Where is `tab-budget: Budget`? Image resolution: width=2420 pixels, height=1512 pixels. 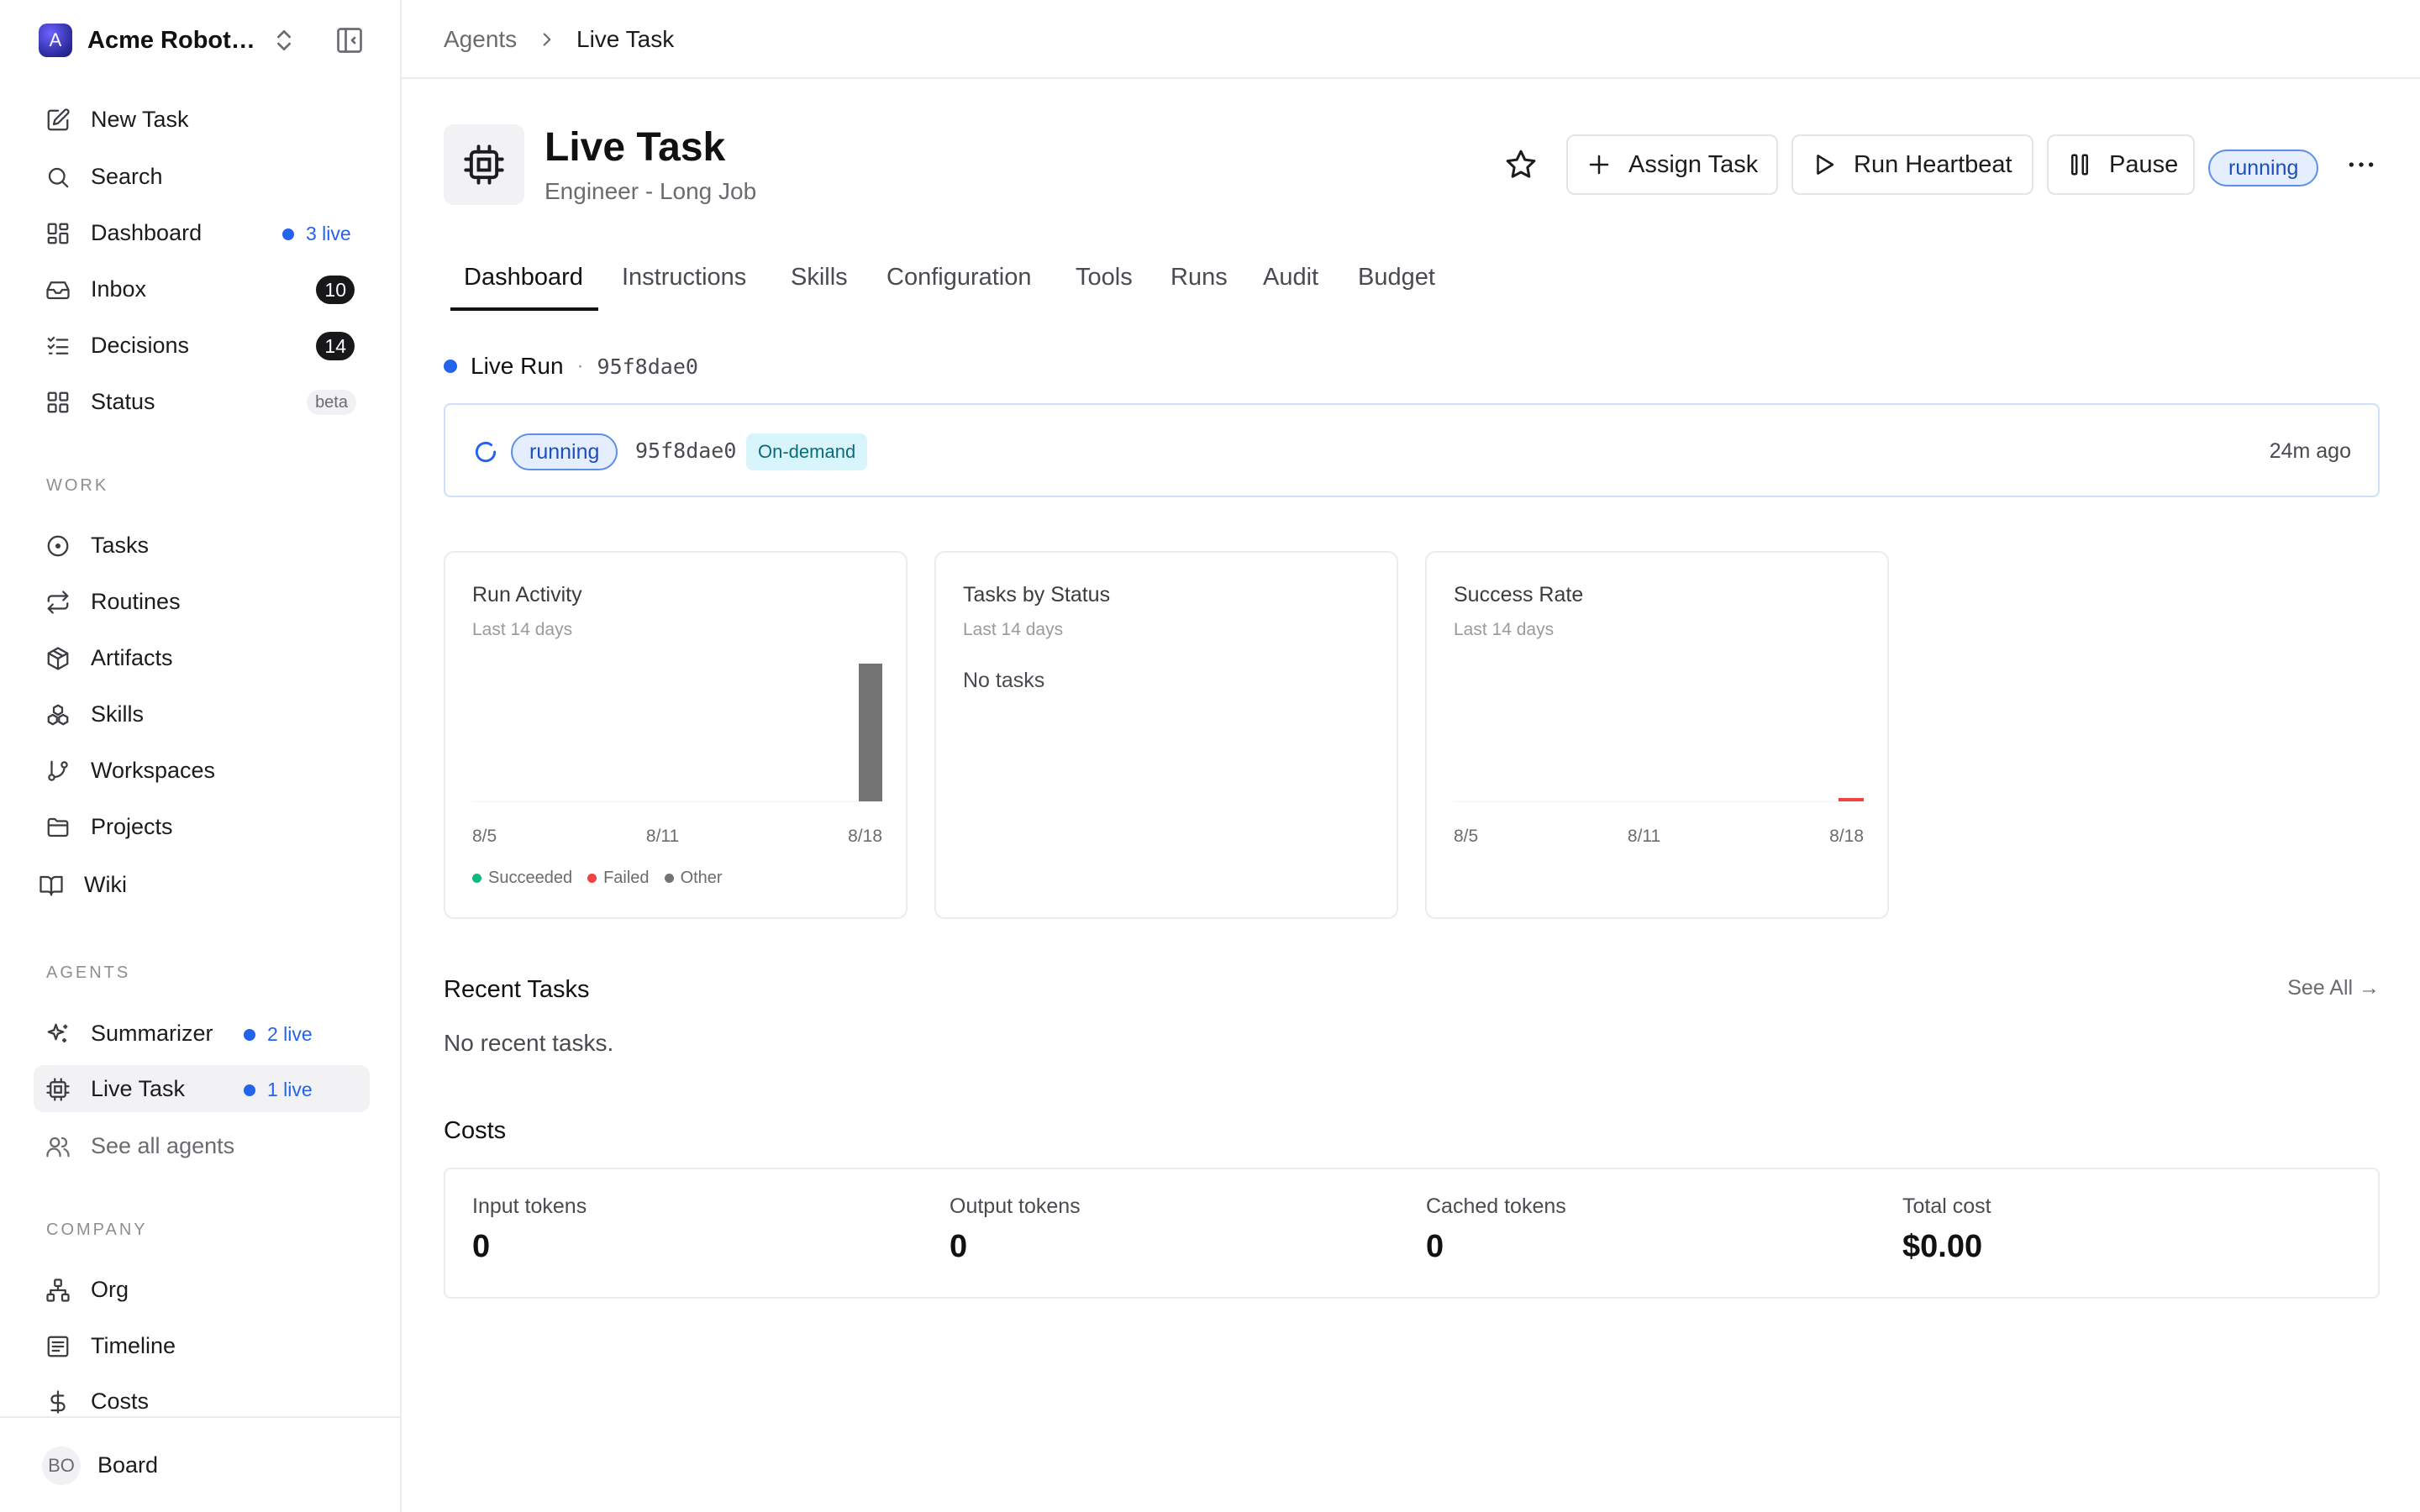
tab-budget: Budget is located at coordinates (1396, 277).